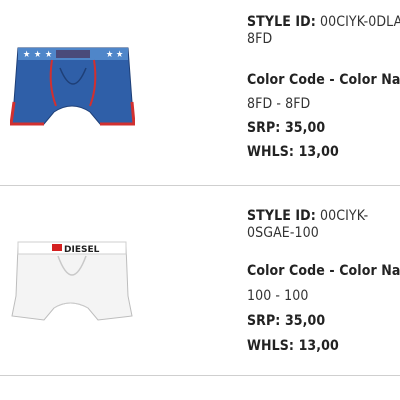  I want to click on blue-trunks-image: ★ ★ ★ ★ ★, so click(72, 86).